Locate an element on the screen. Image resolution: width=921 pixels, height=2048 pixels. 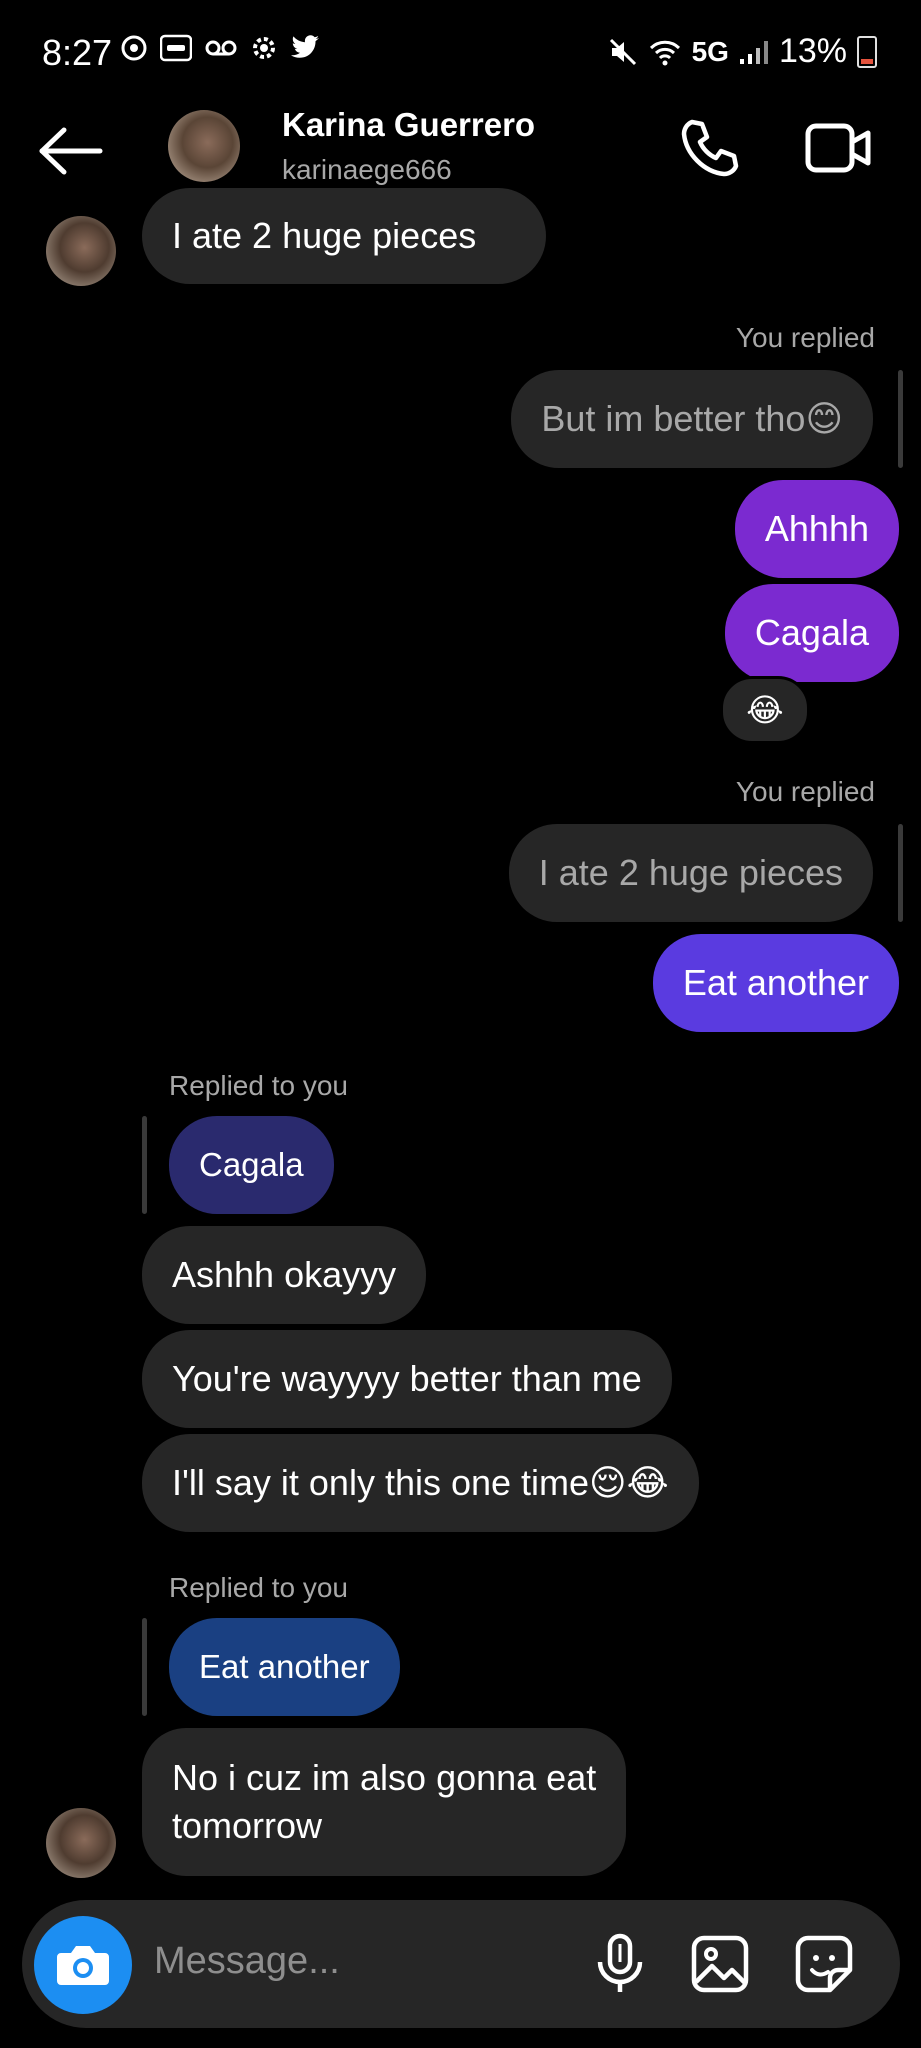
contact-name: Karina Guerrero is located at coordinates (408, 125).